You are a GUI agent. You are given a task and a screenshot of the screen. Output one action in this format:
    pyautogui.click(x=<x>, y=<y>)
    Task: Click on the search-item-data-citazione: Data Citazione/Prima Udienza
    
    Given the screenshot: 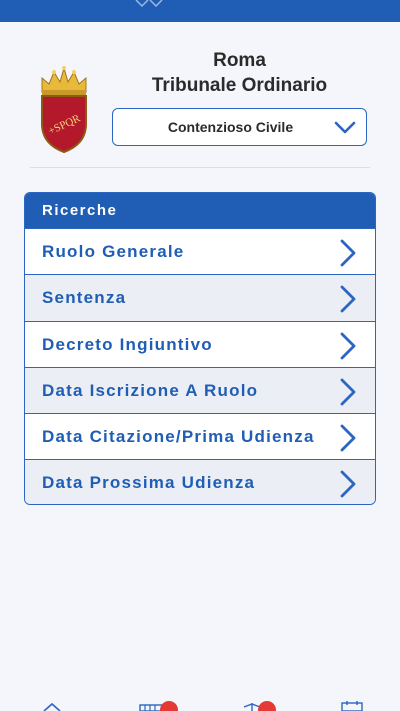 What is the action you would take?
    pyautogui.click(x=200, y=436)
    